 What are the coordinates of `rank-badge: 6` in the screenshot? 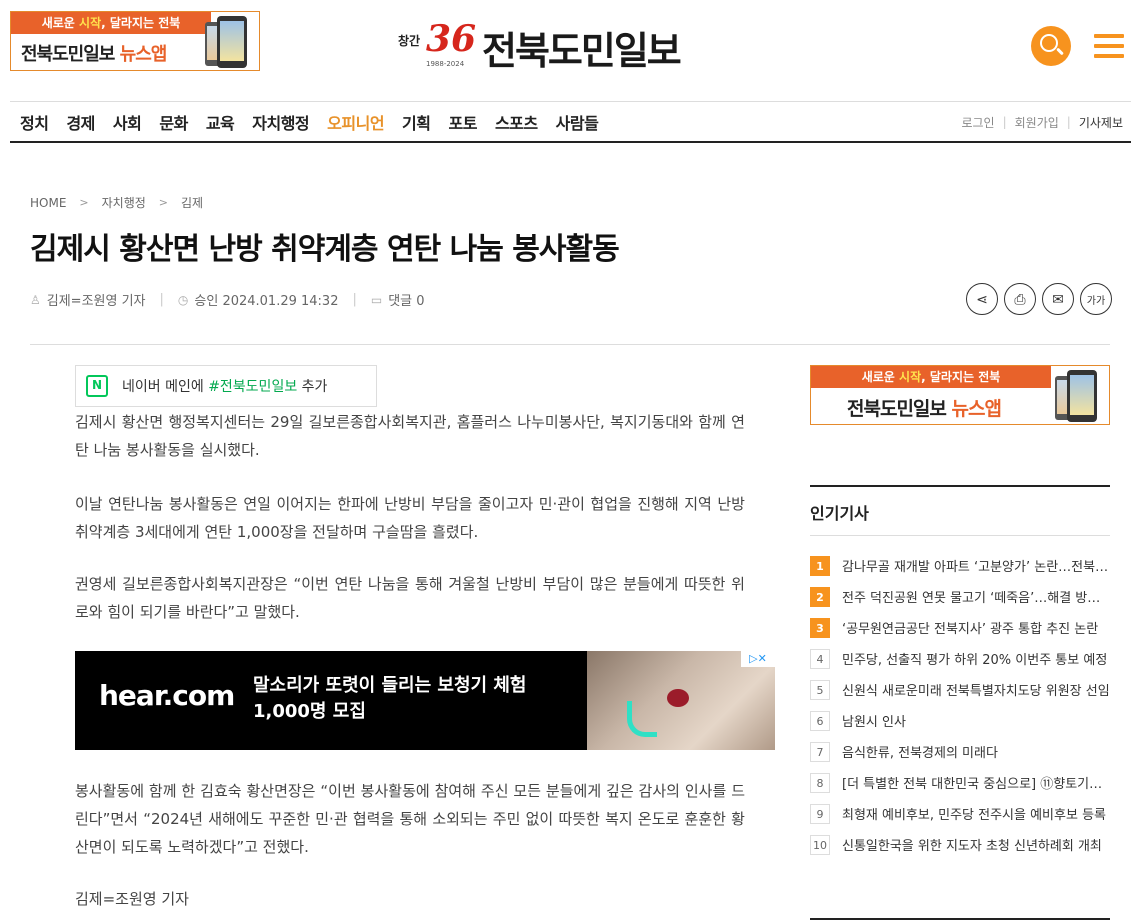 It's located at (820, 720).